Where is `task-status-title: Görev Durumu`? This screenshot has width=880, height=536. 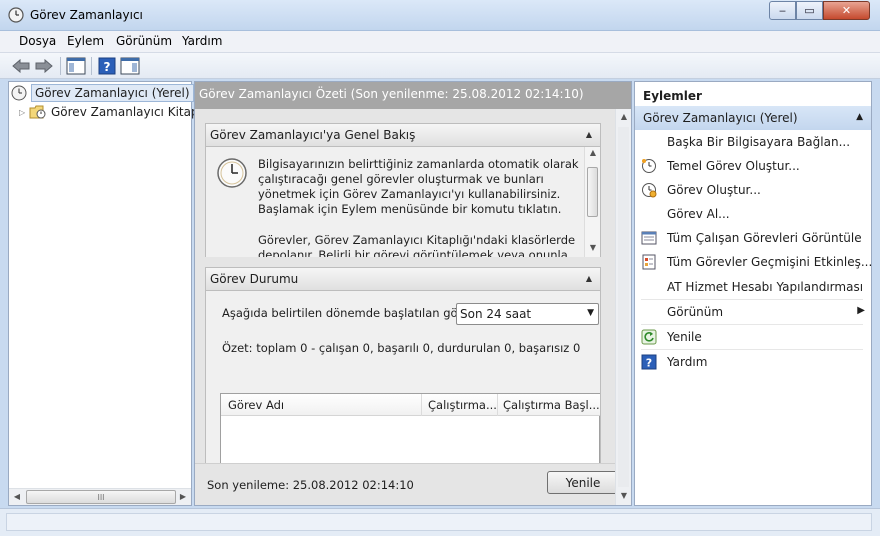 task-status-title: Görev Durumu is located at coordinates (254, 279).